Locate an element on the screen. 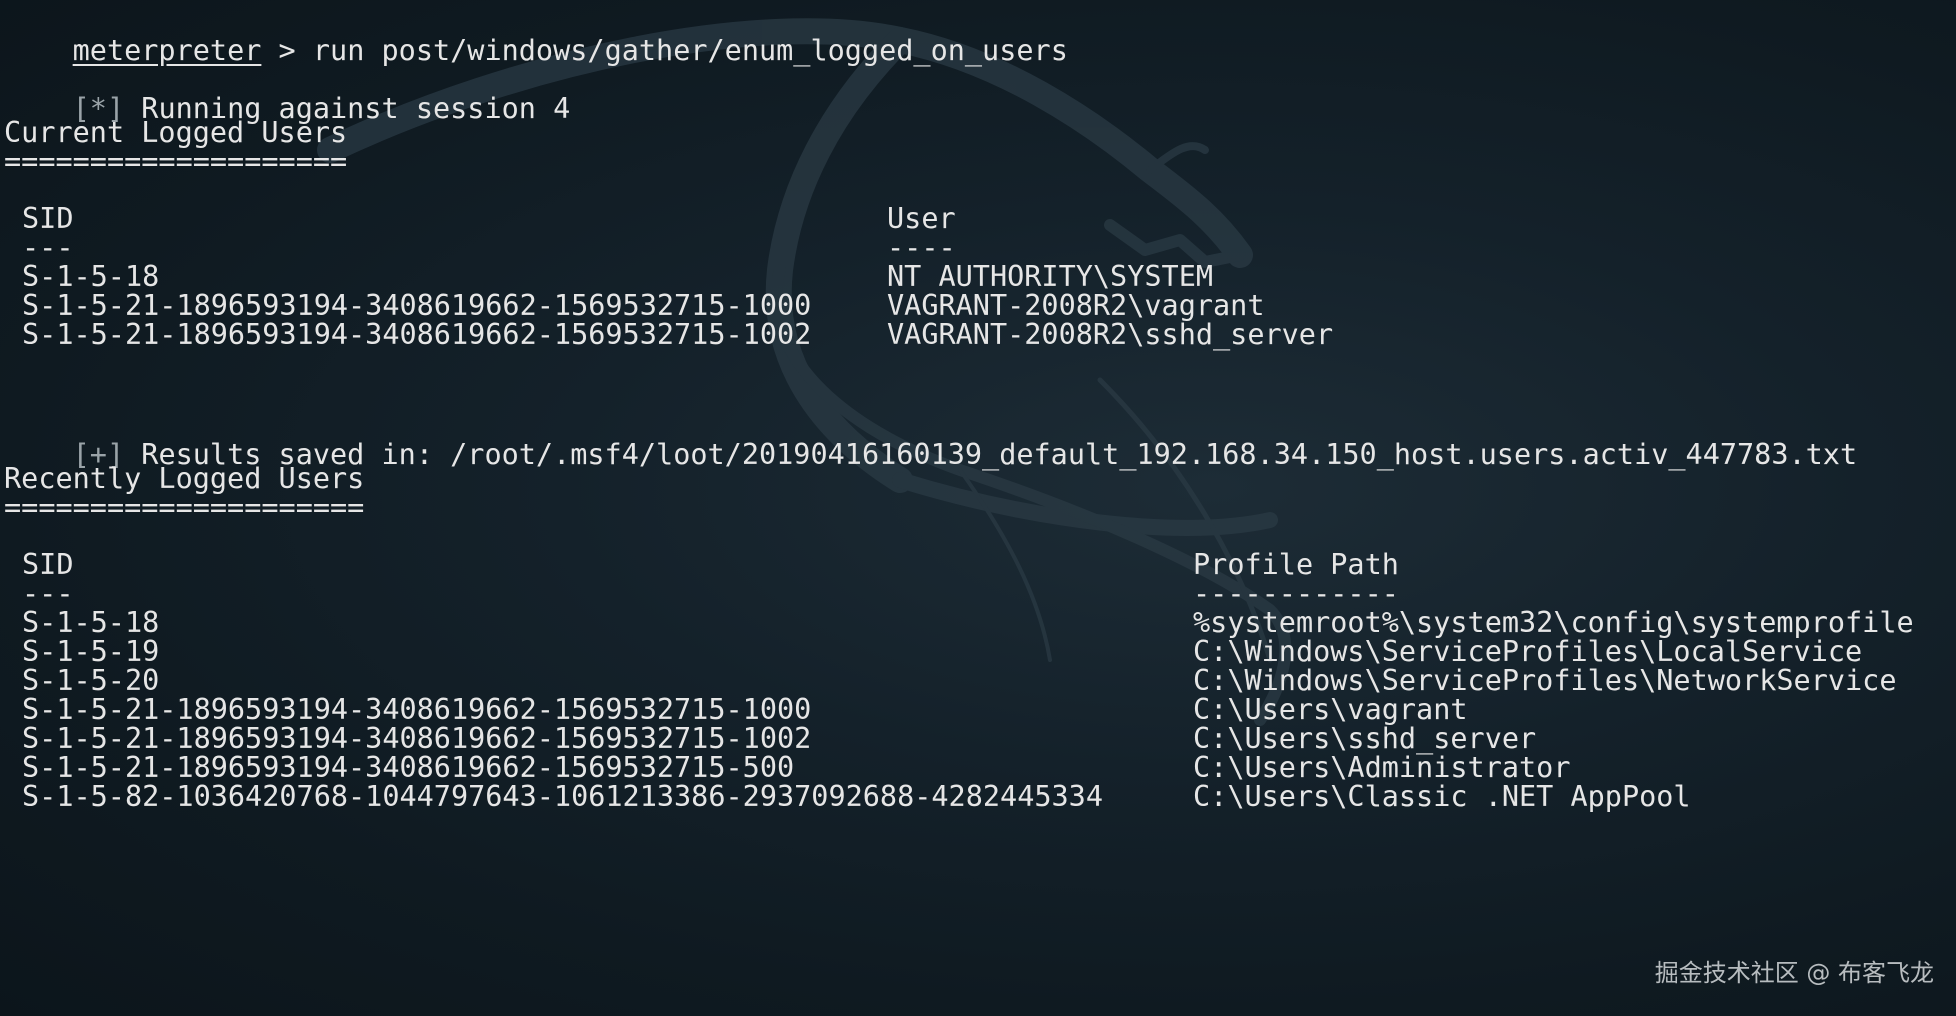  recent-row-path: C:\Users\Classic .NET AppPool is located at coordinates (1442, 796).